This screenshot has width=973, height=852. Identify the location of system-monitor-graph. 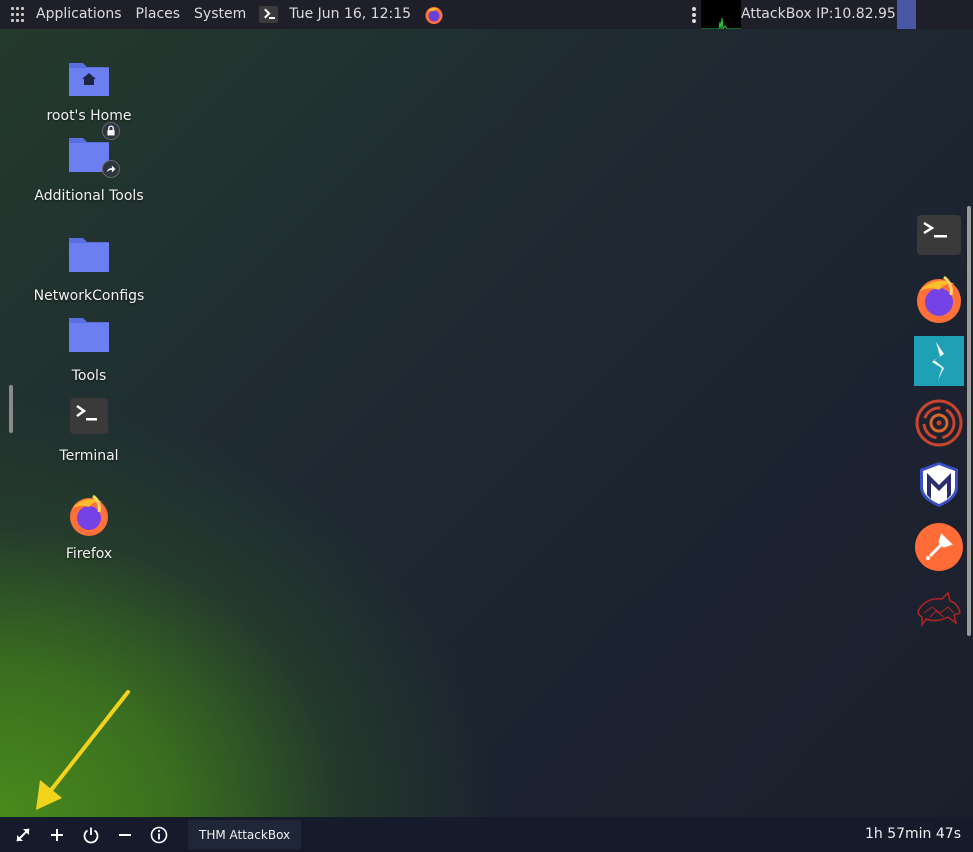
(721, 14).